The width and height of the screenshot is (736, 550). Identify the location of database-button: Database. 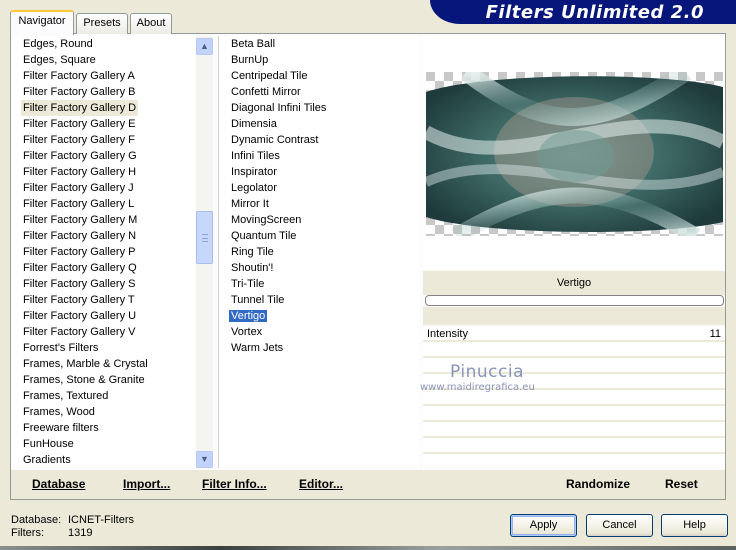
(58, 484).